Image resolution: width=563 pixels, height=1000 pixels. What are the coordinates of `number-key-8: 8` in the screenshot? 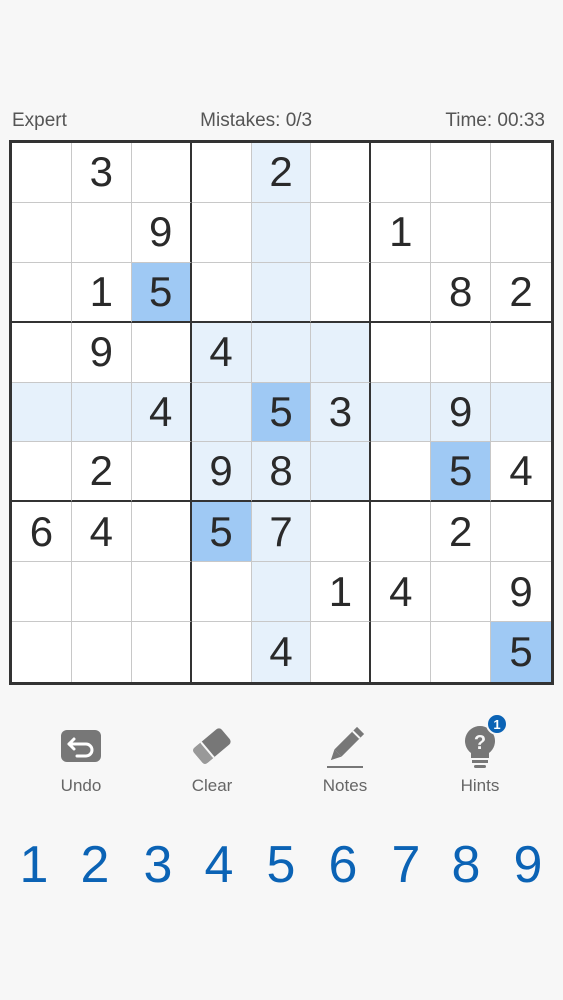 It's located at (466, 865).